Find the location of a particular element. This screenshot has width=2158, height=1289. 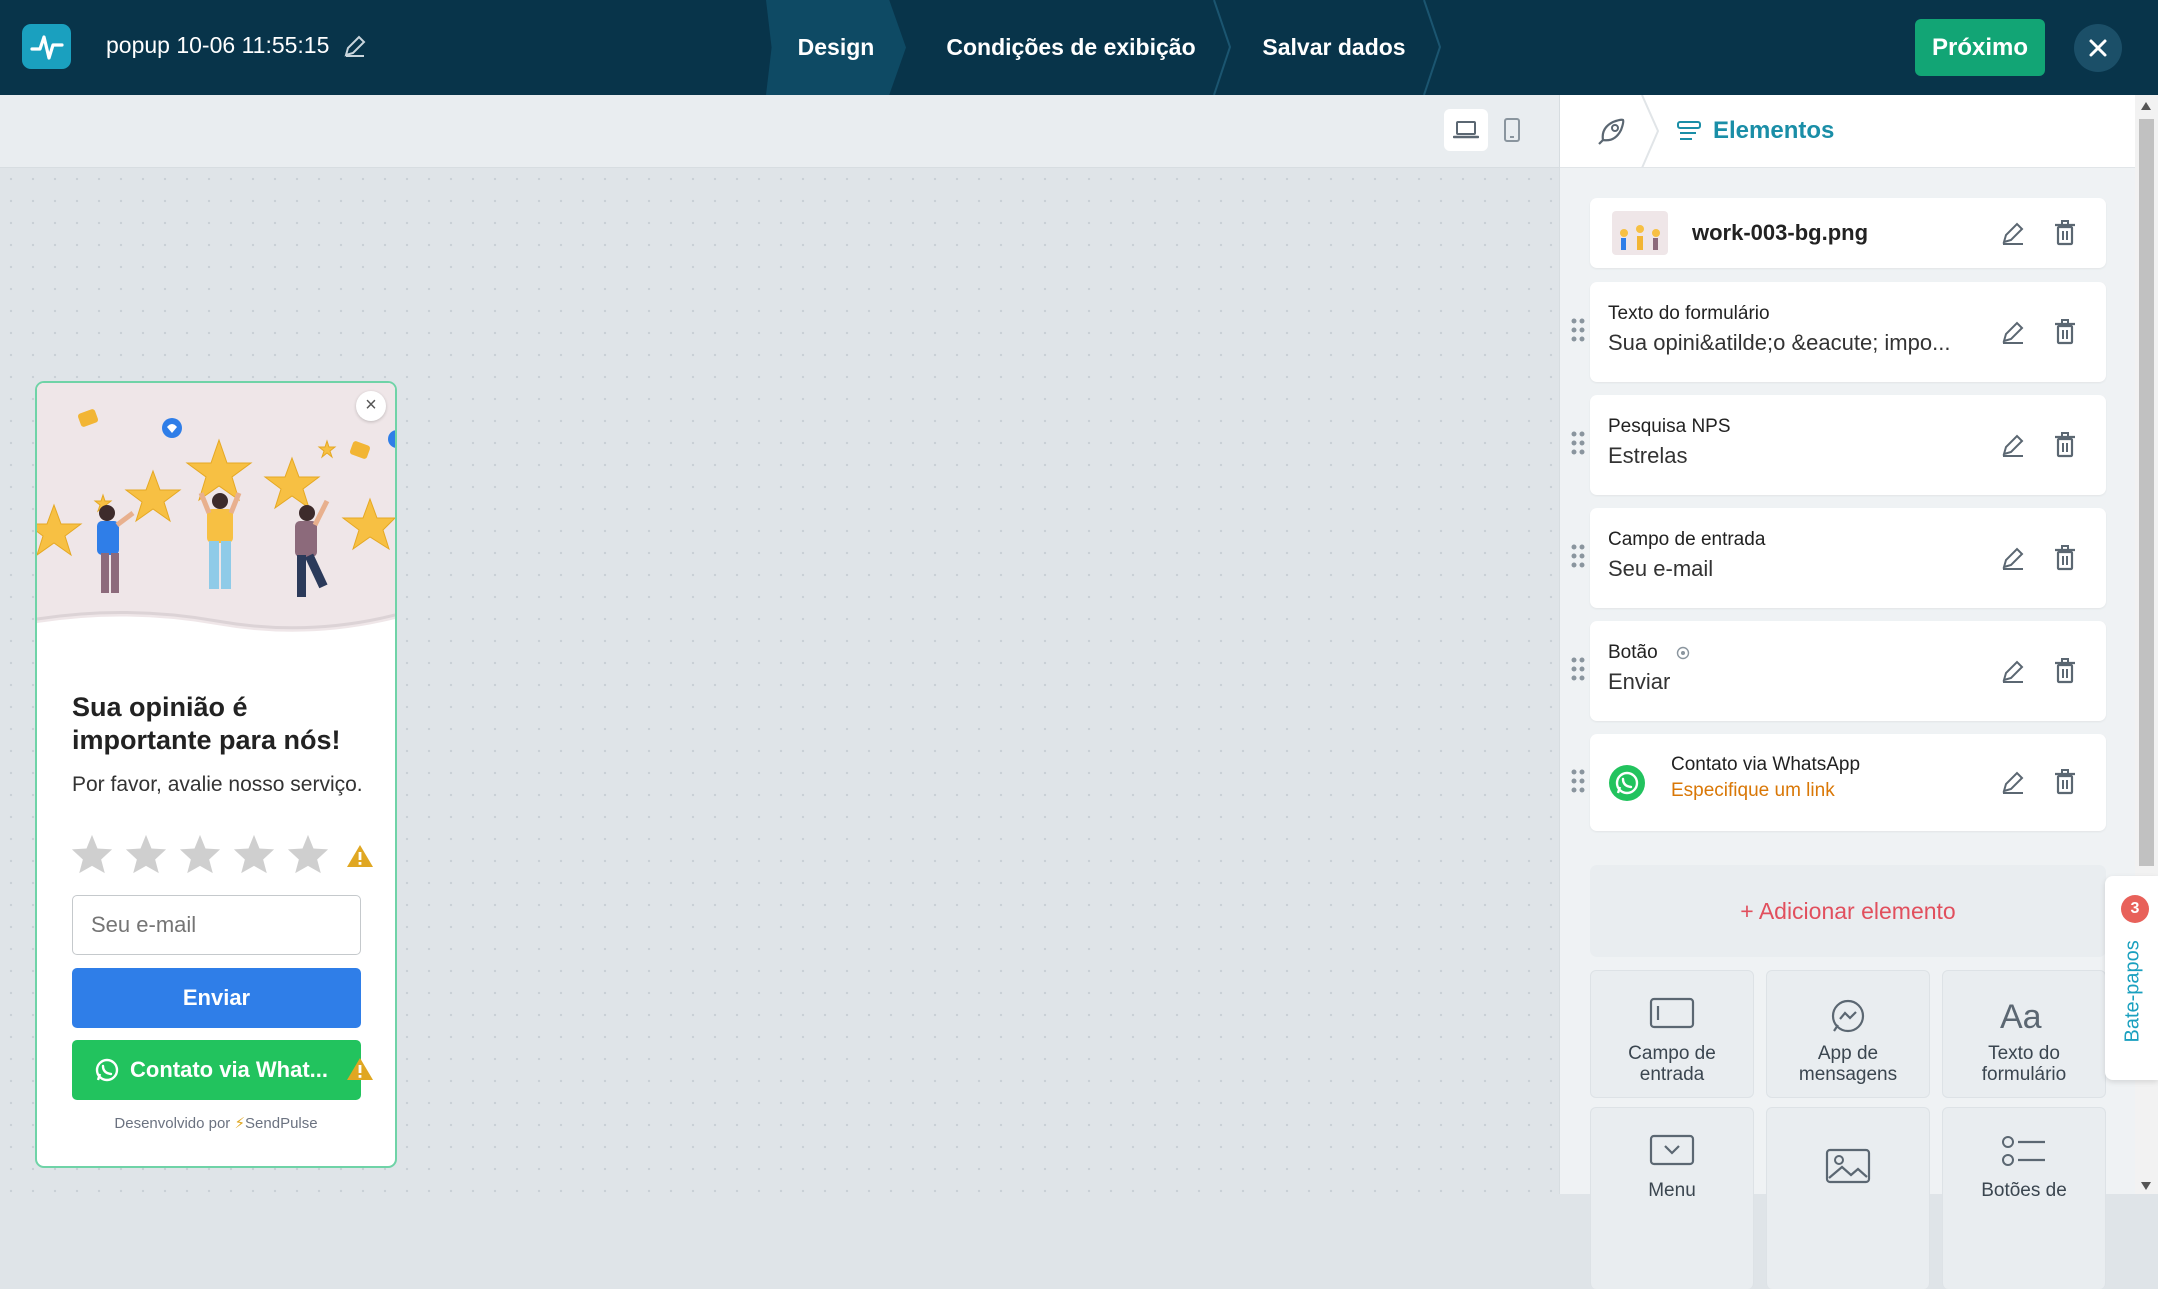

send-button: Enviar is located at coordinates (216, 998).